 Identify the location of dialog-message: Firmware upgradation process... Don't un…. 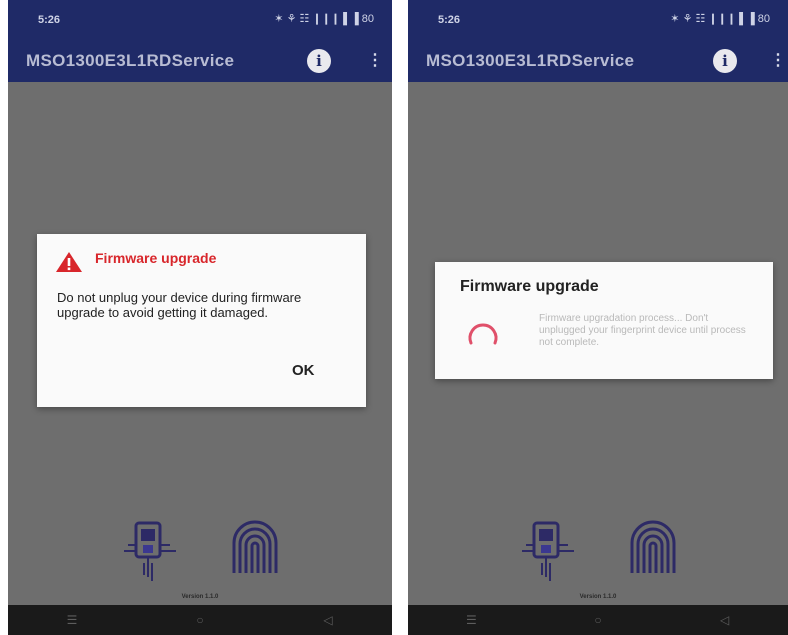
(642, 330).